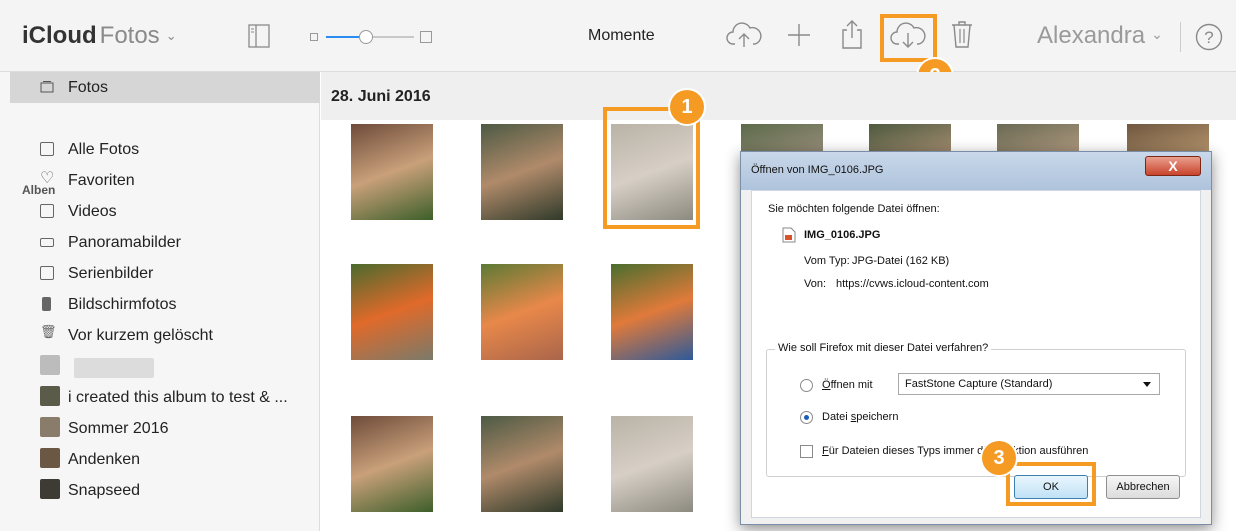 This screenshot has width=1236, height=531. What do you see at coordinates (140, 335) in the screenshot?
I see `sidebar-item-label: Vor kurzem gelöscht` at bounding box center [140, 335].